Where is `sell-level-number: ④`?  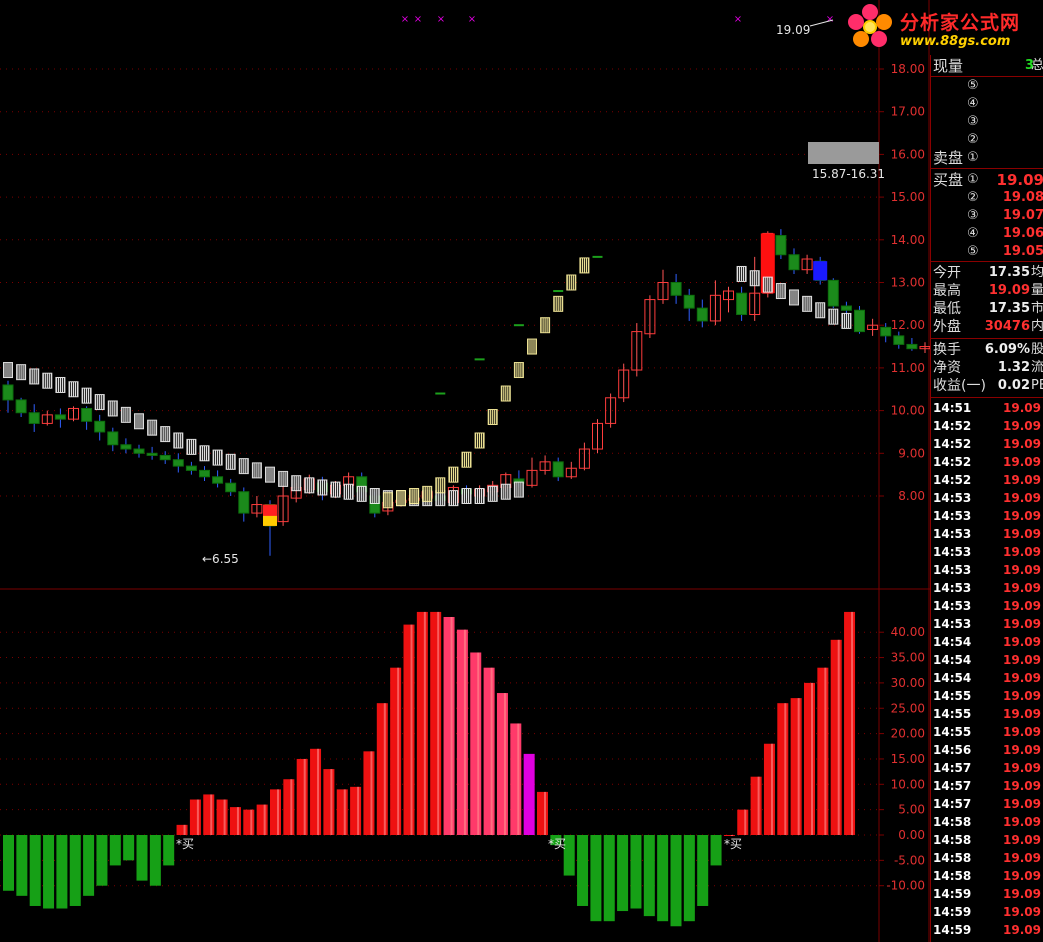 sell-level-number: ④ is located at coordinates (973, 103).